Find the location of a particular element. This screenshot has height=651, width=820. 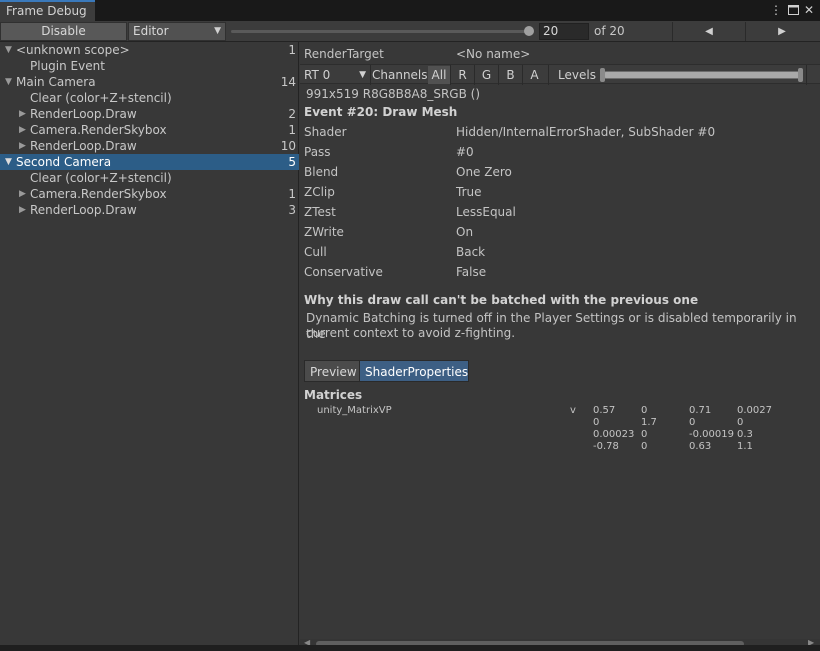

levels-min-handle is located at coordinates (602, 75).